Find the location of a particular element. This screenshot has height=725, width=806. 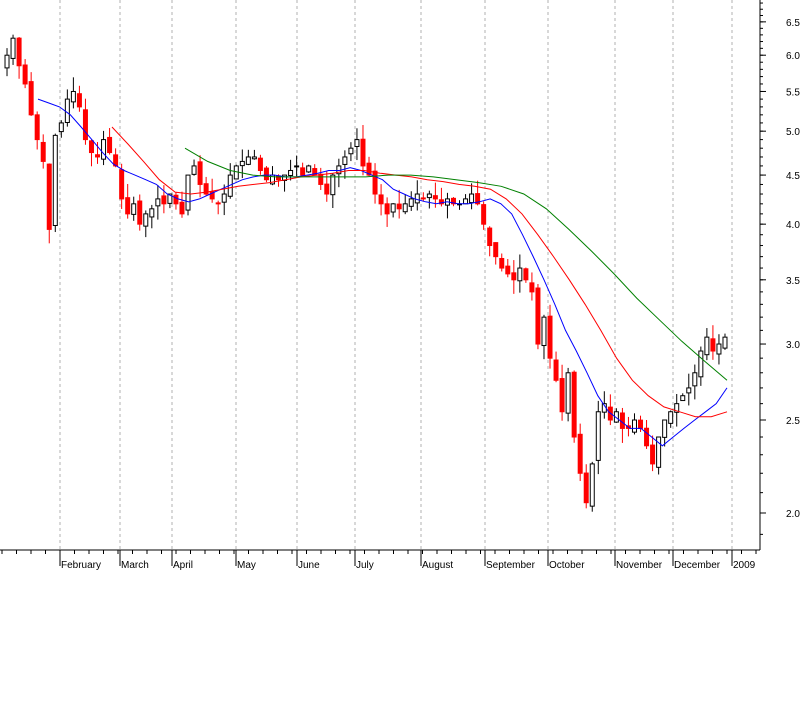

y-tick-label: 3.5 is located at coordinates (793, 281).